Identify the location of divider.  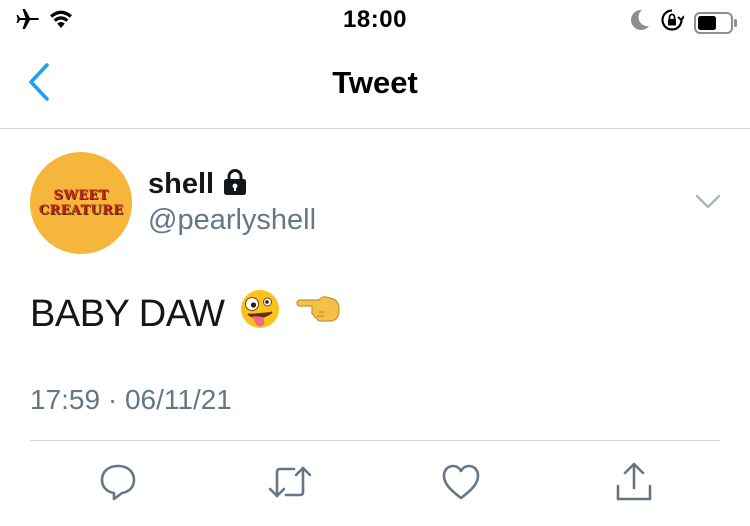
(375, 440).